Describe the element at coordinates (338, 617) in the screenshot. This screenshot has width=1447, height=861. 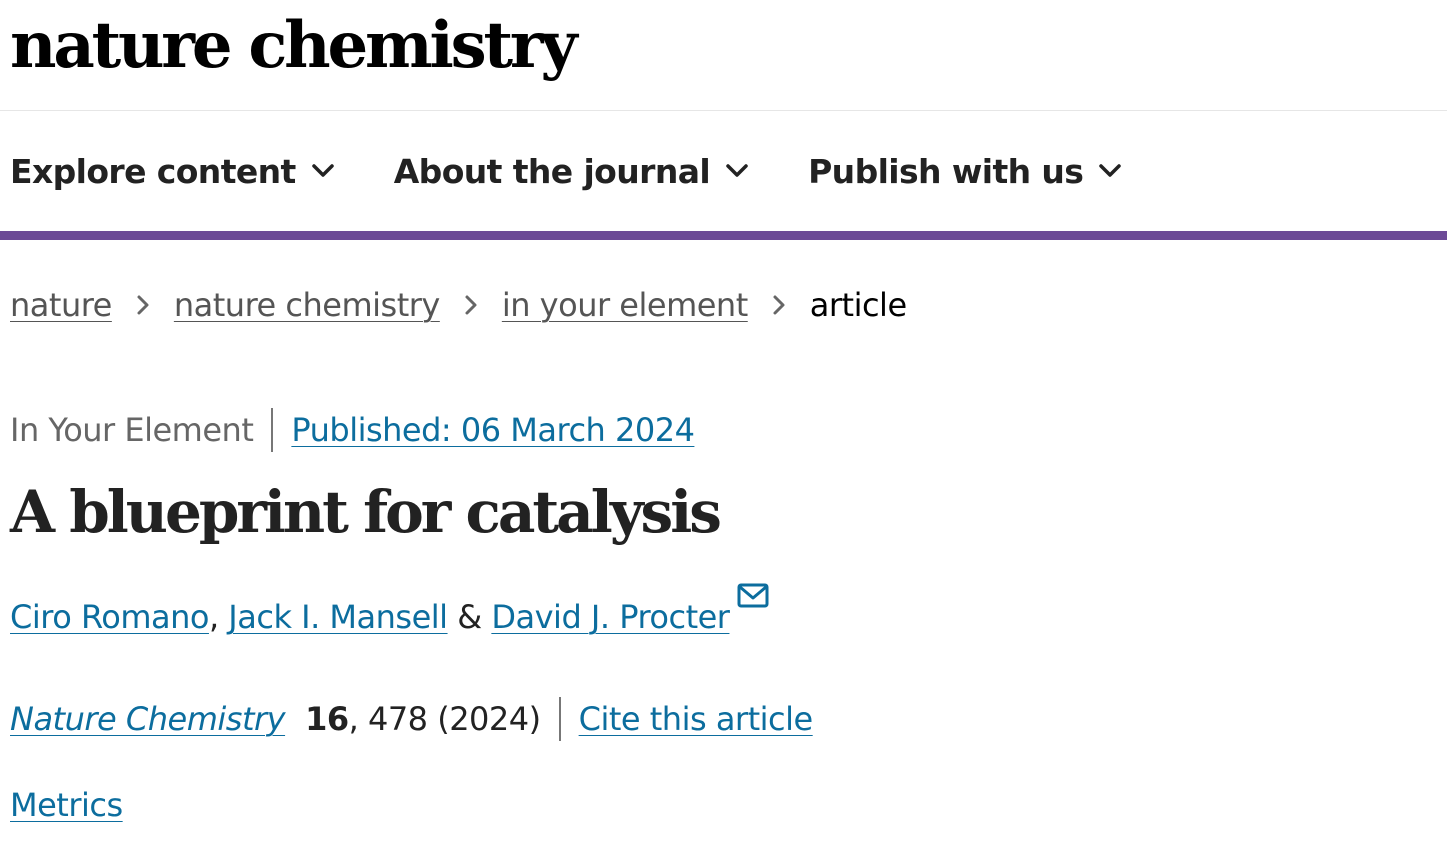
I see `author-link: Jack I. Mansell` at that location.